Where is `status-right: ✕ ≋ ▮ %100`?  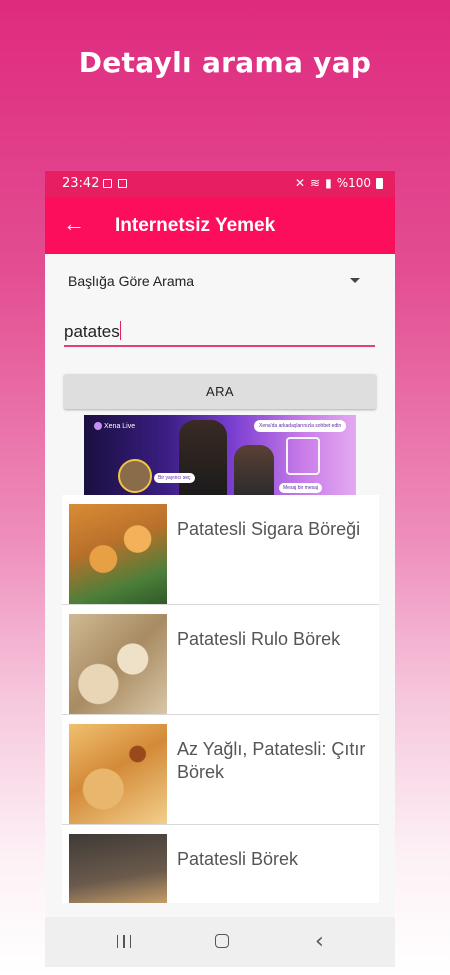 status-right: ✕ ≋ ▮ %100 is located at coordinates (339, 183).